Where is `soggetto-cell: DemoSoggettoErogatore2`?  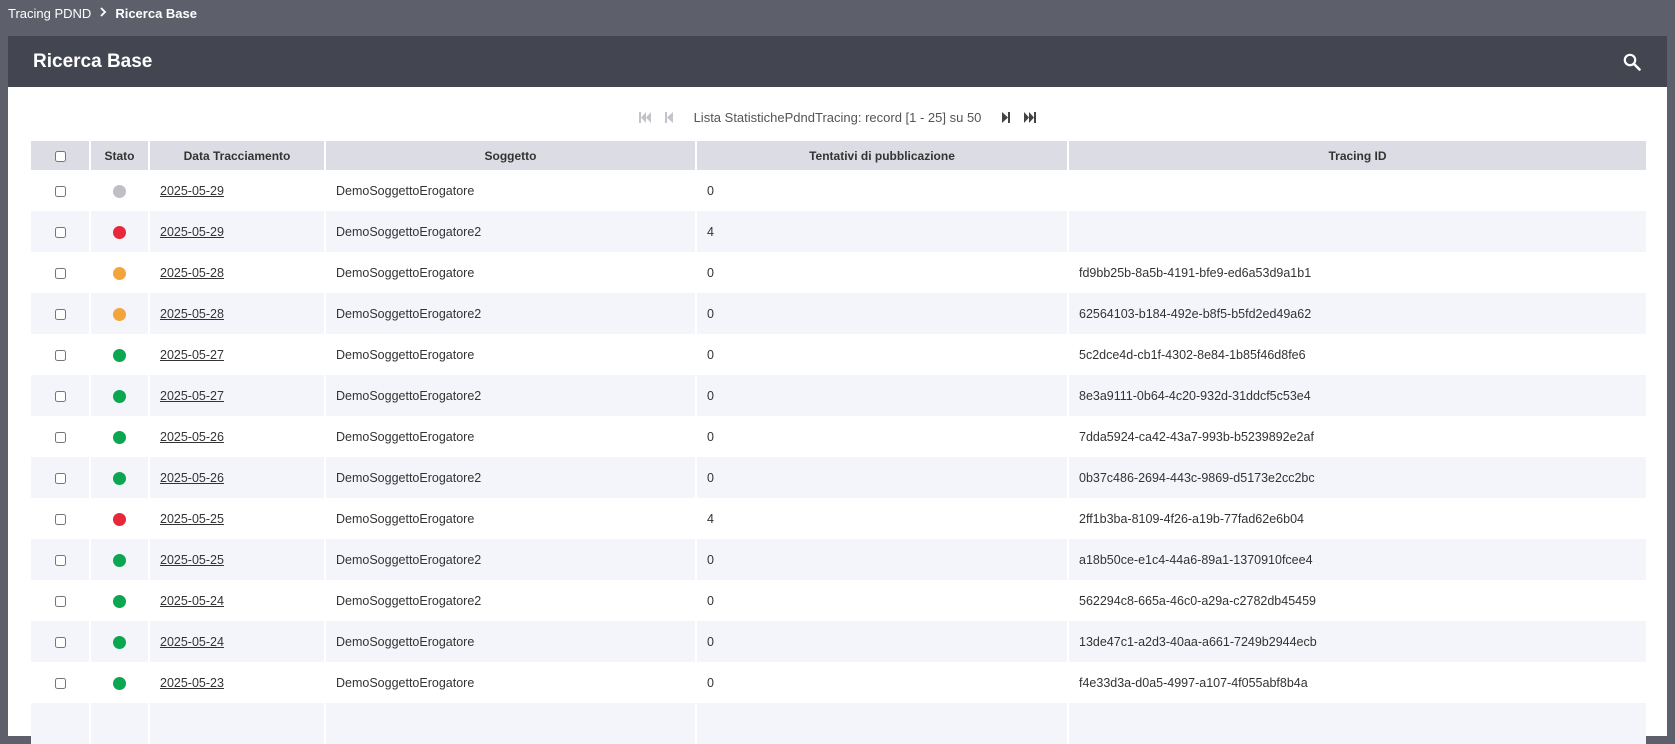 soggetto-cell: DemoSoggettoErogatore2 is located at coordinates (511, 313).